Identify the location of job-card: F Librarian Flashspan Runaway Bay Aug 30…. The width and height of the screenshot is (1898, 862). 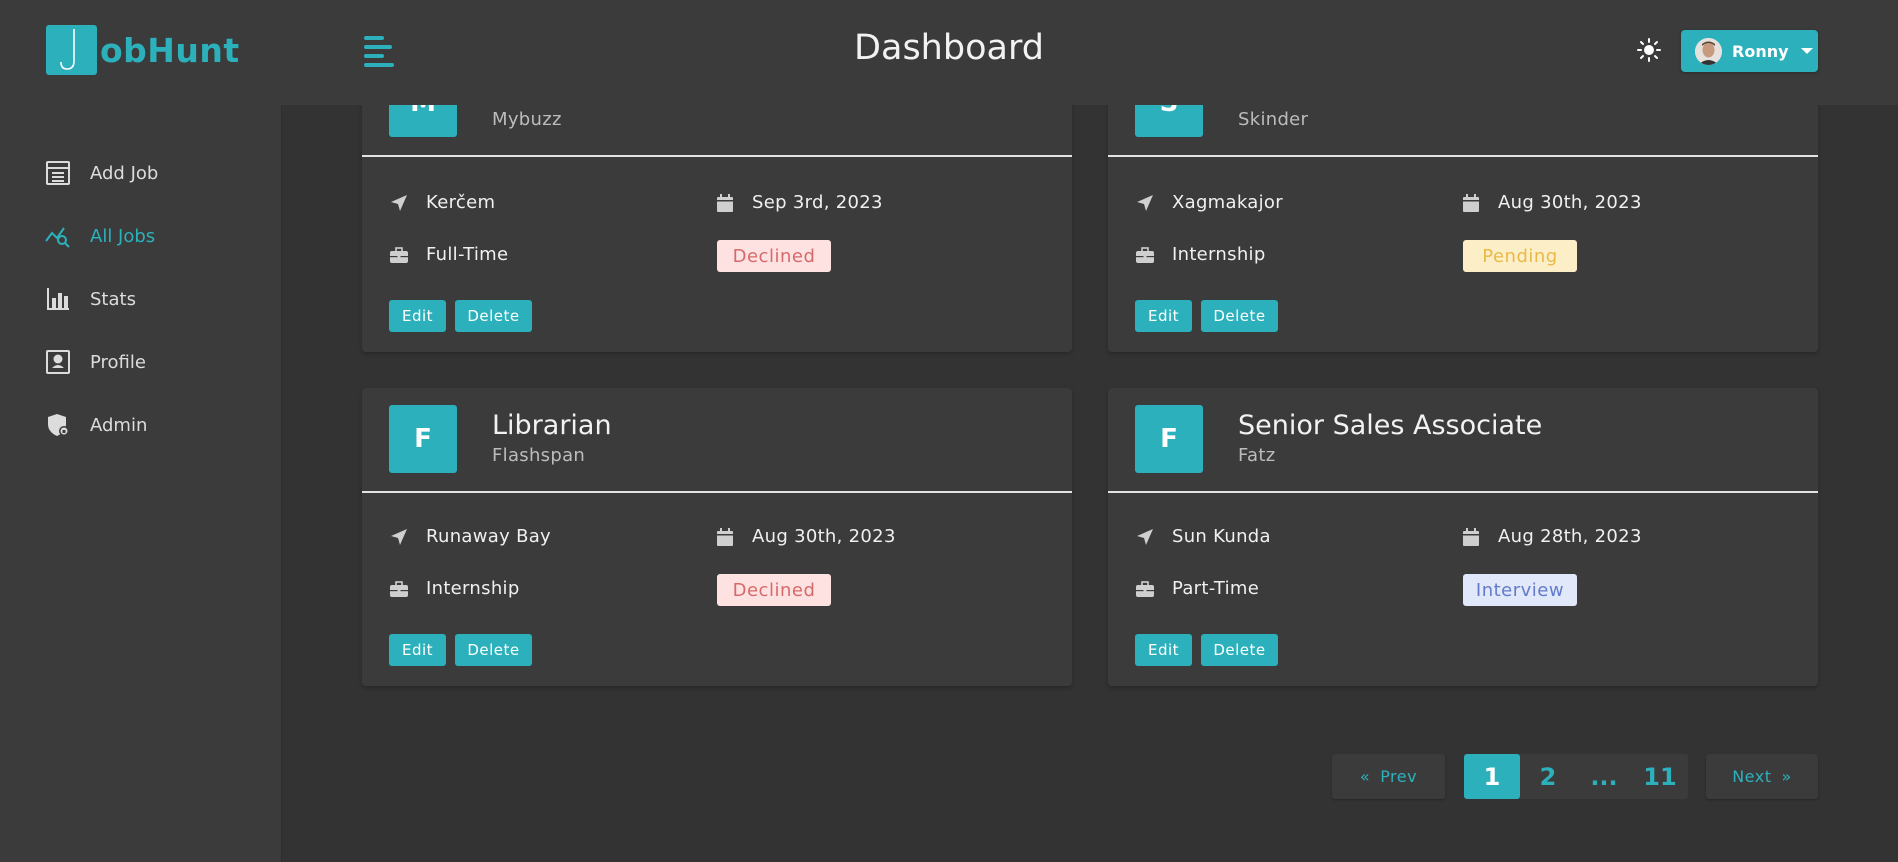
(717, 537).